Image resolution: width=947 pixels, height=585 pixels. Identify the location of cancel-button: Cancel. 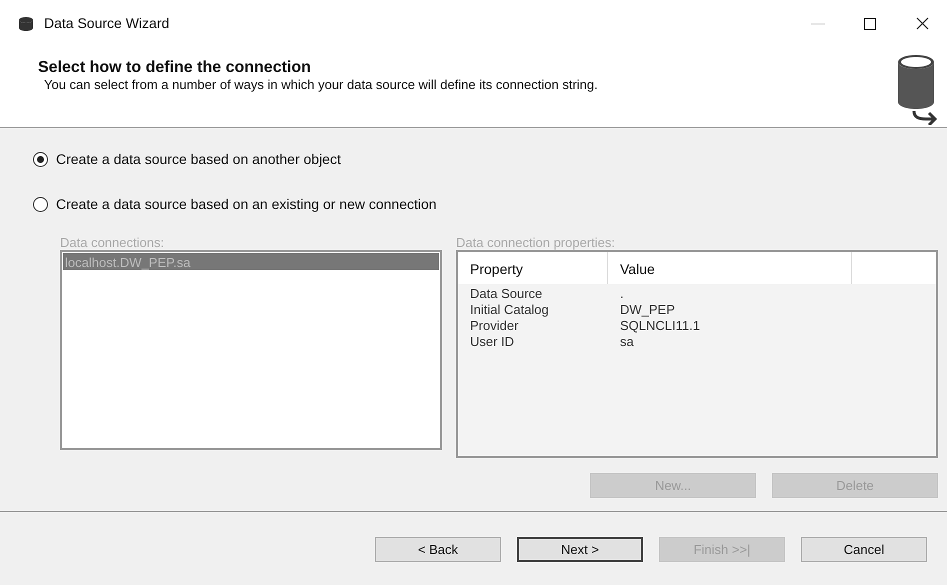
(864, 549).